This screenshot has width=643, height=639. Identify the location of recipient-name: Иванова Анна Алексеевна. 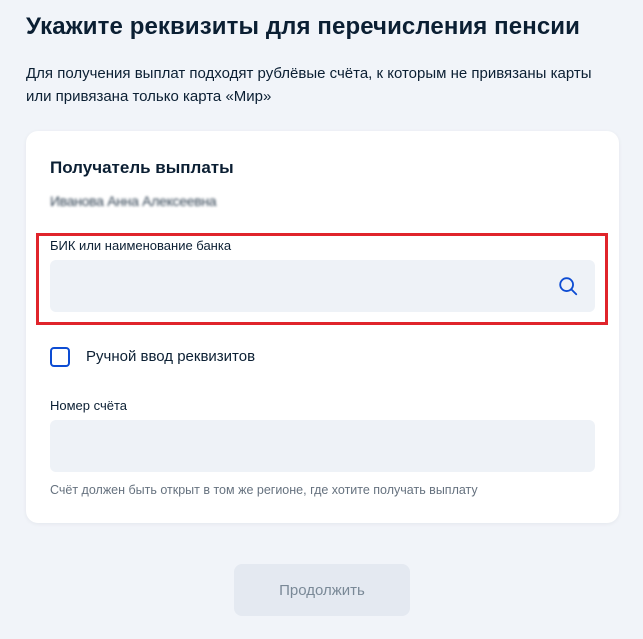
(133, 201).